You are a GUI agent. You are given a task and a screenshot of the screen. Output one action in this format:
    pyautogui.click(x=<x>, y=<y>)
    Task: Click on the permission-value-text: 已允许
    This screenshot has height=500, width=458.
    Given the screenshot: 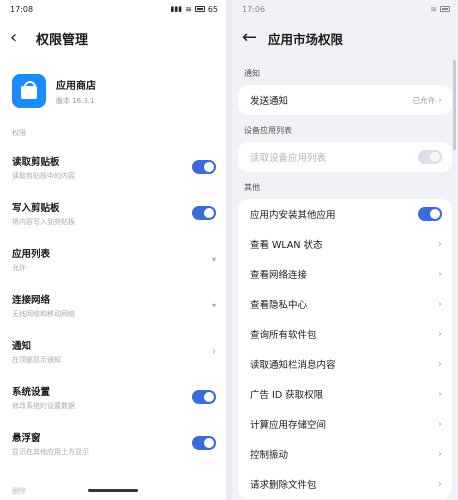 What is the action you would take?
    pyautogui.click(x=424, y=100)
    